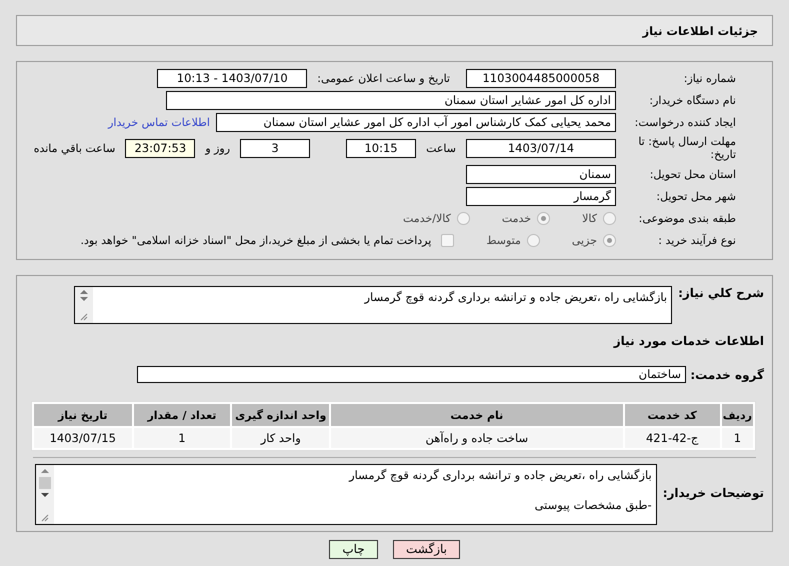 The height and width of the screenshot is (566, 789). What do you see at coordinates (686, 148) in the screenshot?
I see `field-label: مهلت ارسال پاسخ: تا تاریخ:` at bounding box center [686, 148].